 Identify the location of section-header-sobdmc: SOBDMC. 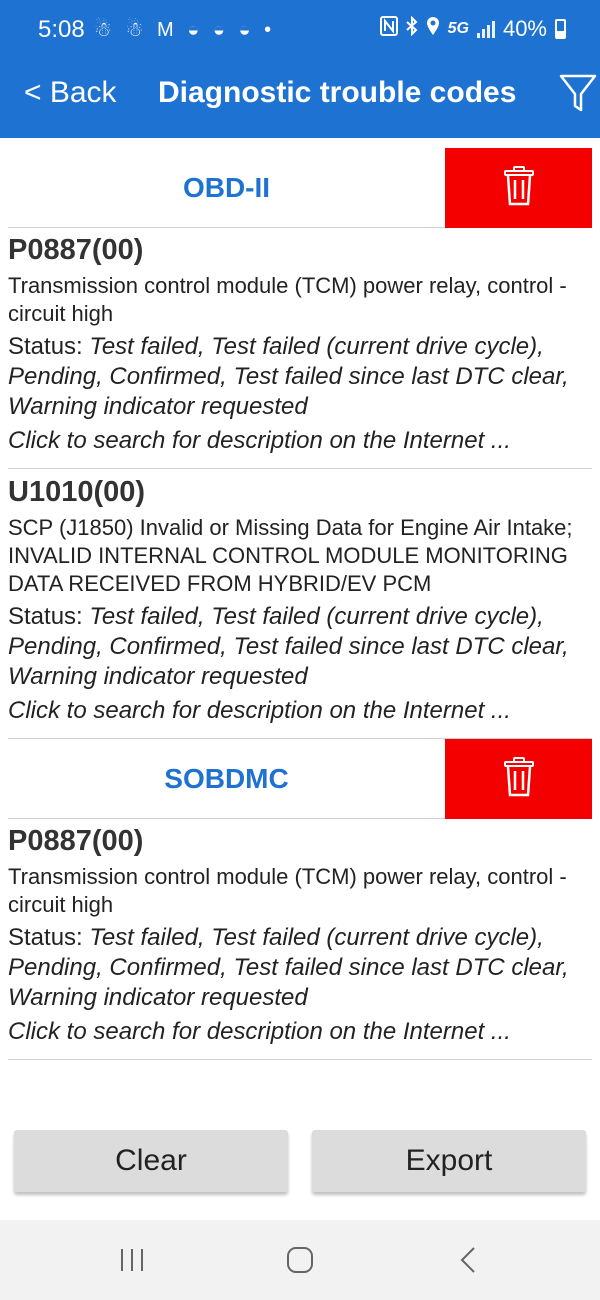
(300, 779).